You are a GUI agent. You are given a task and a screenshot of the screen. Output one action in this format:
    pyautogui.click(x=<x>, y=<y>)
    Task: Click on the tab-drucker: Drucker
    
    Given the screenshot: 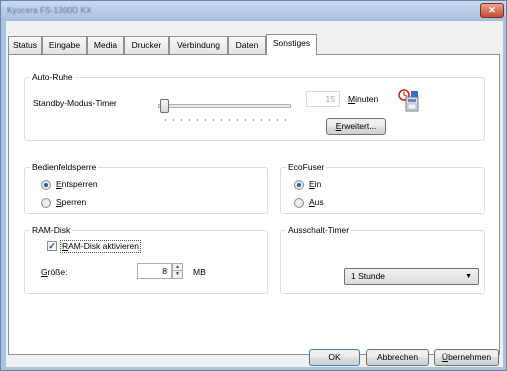 What is the action you would take?
    pyautogui.click(x=146, y=45)
    